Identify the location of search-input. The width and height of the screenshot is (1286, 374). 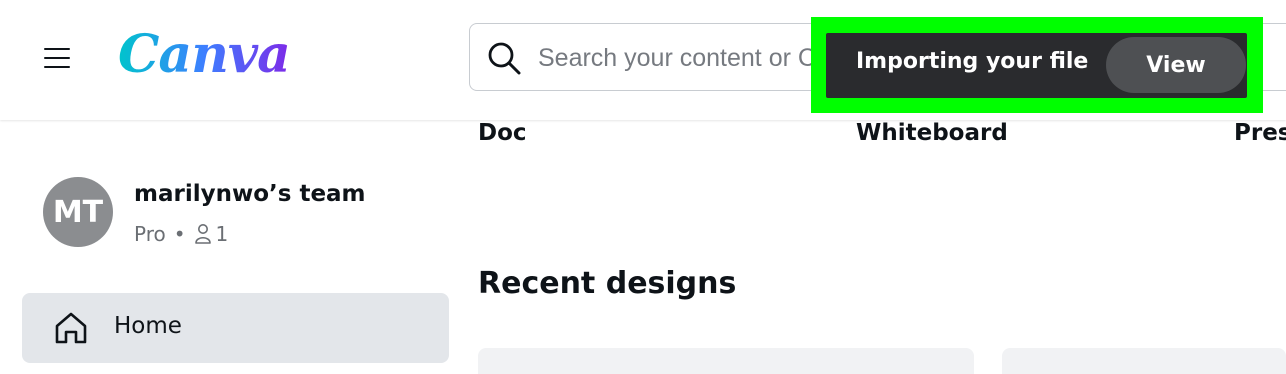
(683, 58).